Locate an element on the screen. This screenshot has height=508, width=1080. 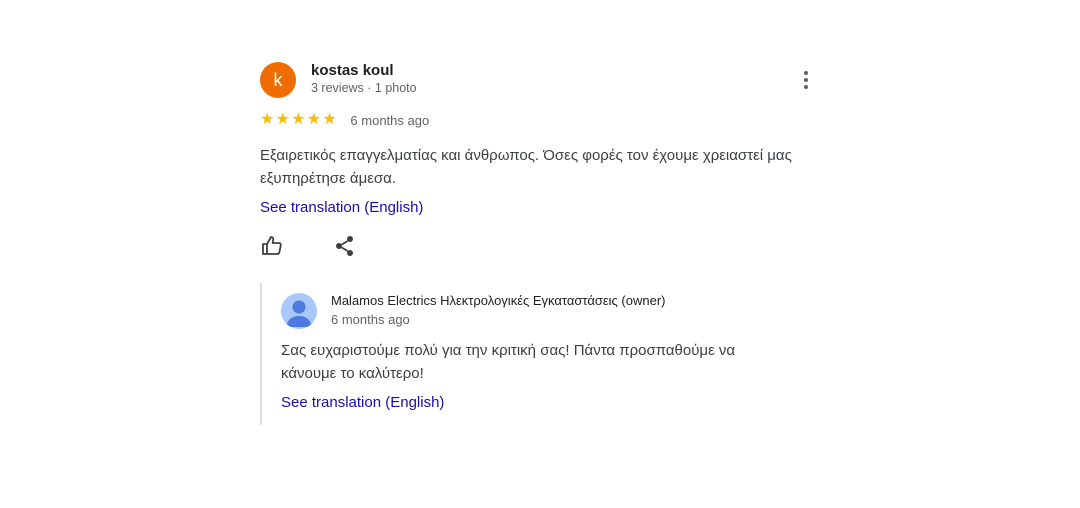
share-icon is located at coordinates (344, 246).